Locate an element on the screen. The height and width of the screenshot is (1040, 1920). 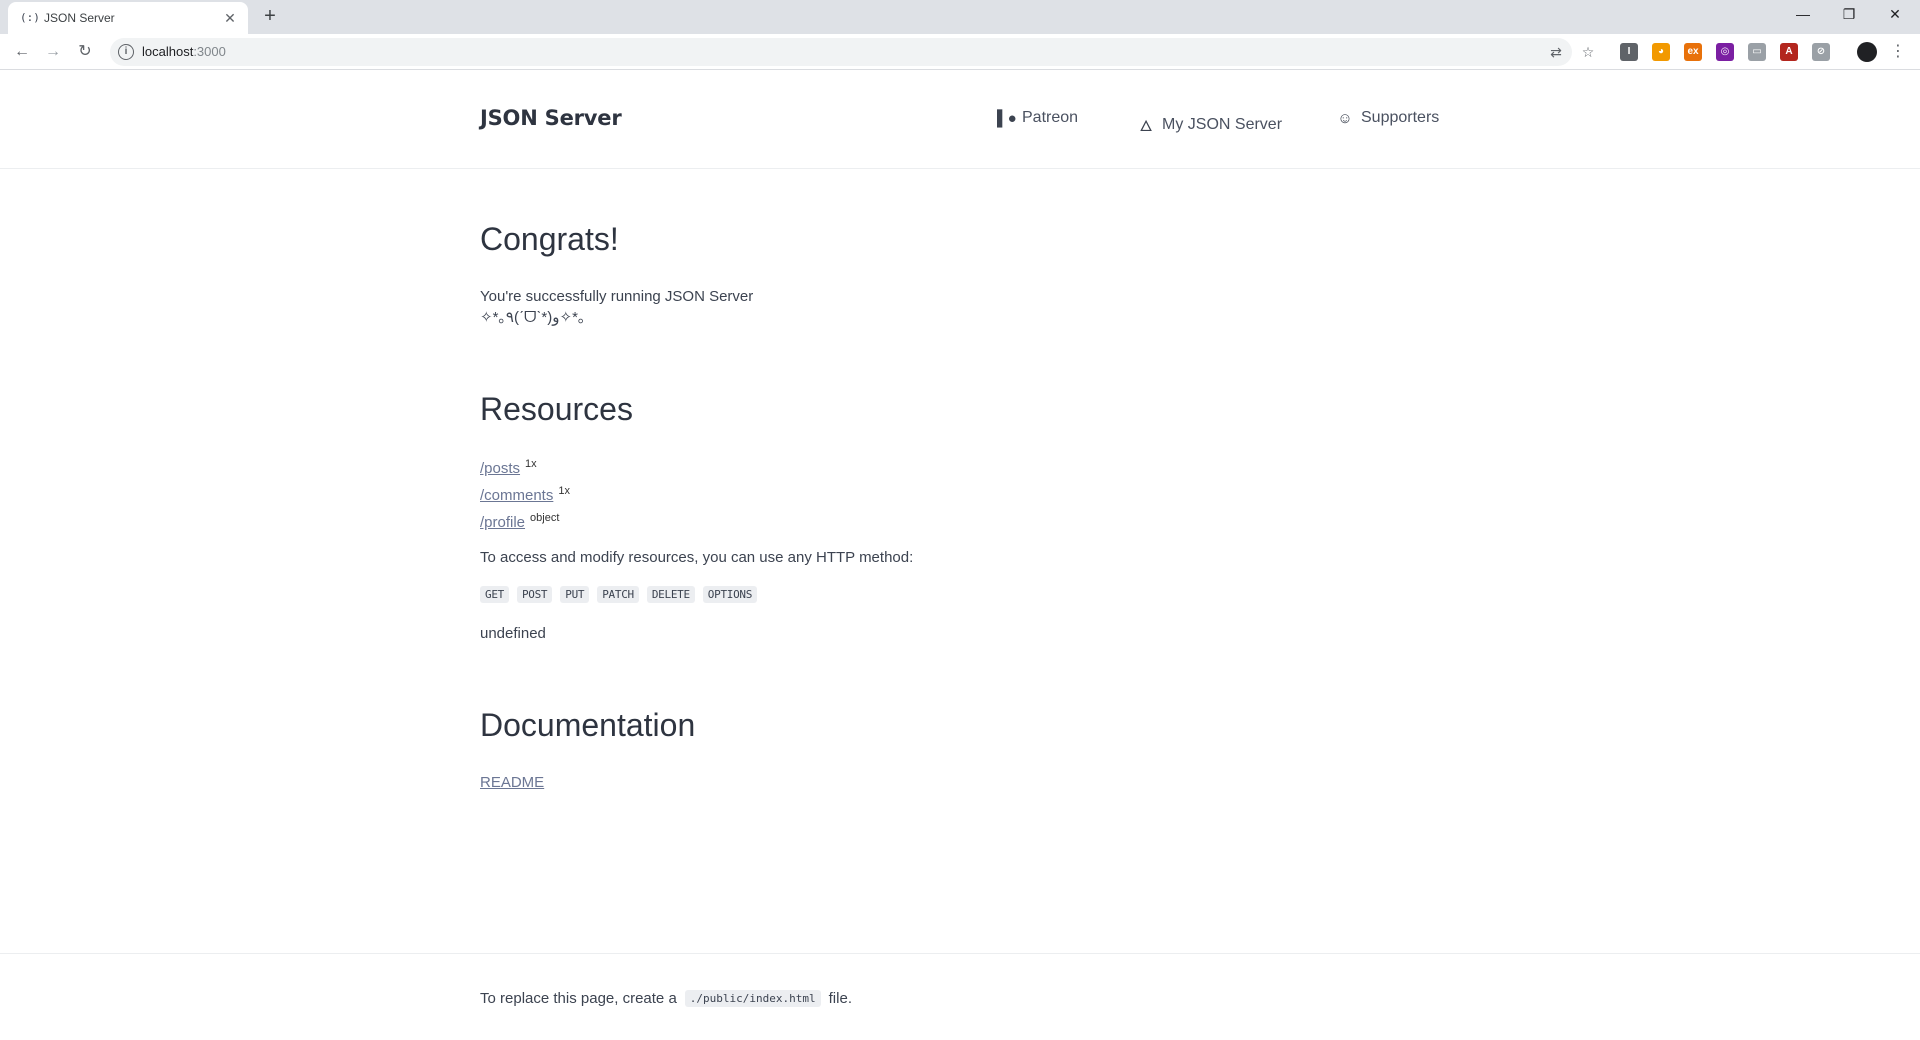
resource-link-profile: /profile is located at coordinates (502, 522).